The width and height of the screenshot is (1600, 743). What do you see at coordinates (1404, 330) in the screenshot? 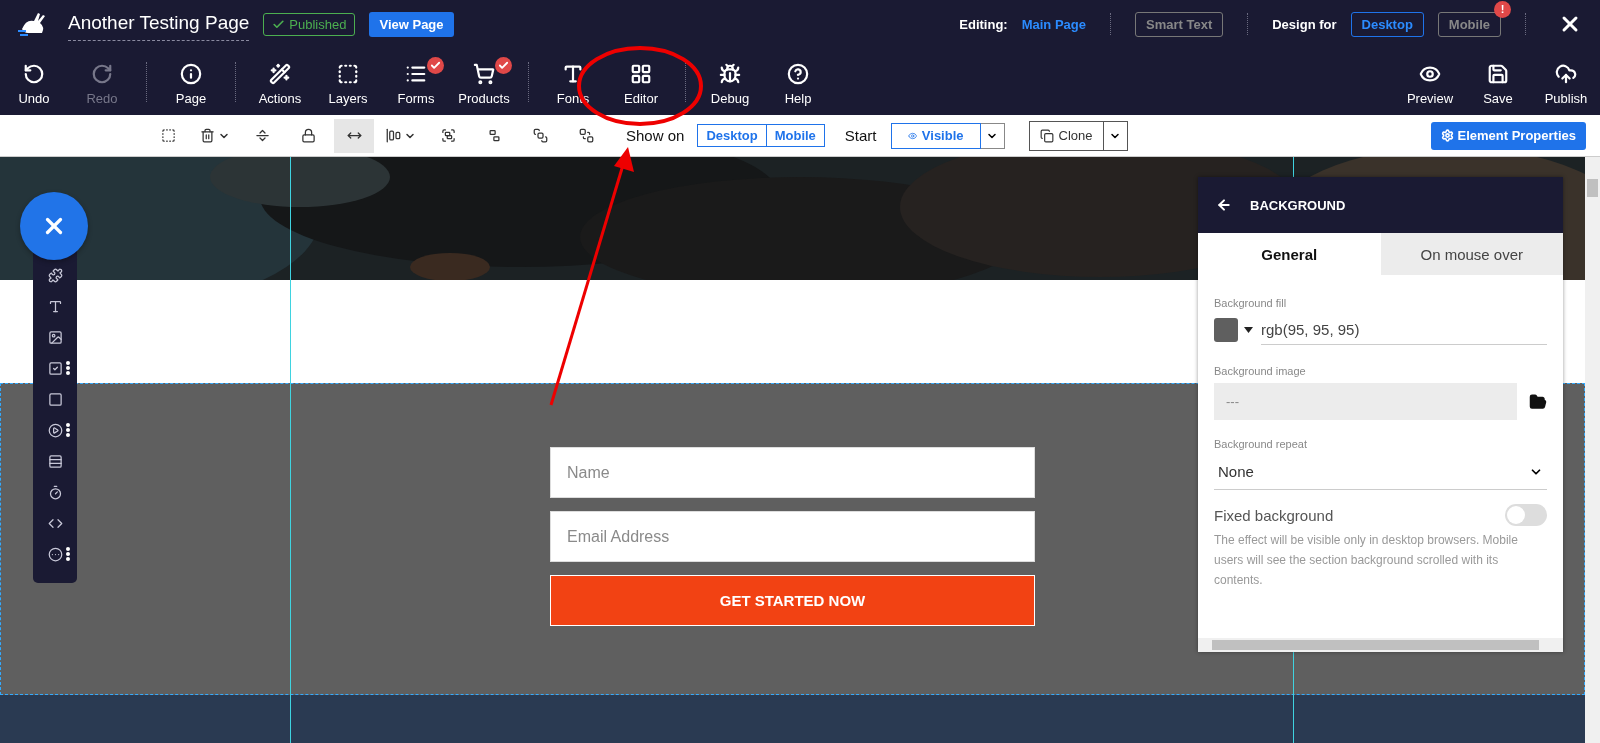
I see `color-value-field: rgb(95, 95, 95)` at bounding box center [1404, 330].